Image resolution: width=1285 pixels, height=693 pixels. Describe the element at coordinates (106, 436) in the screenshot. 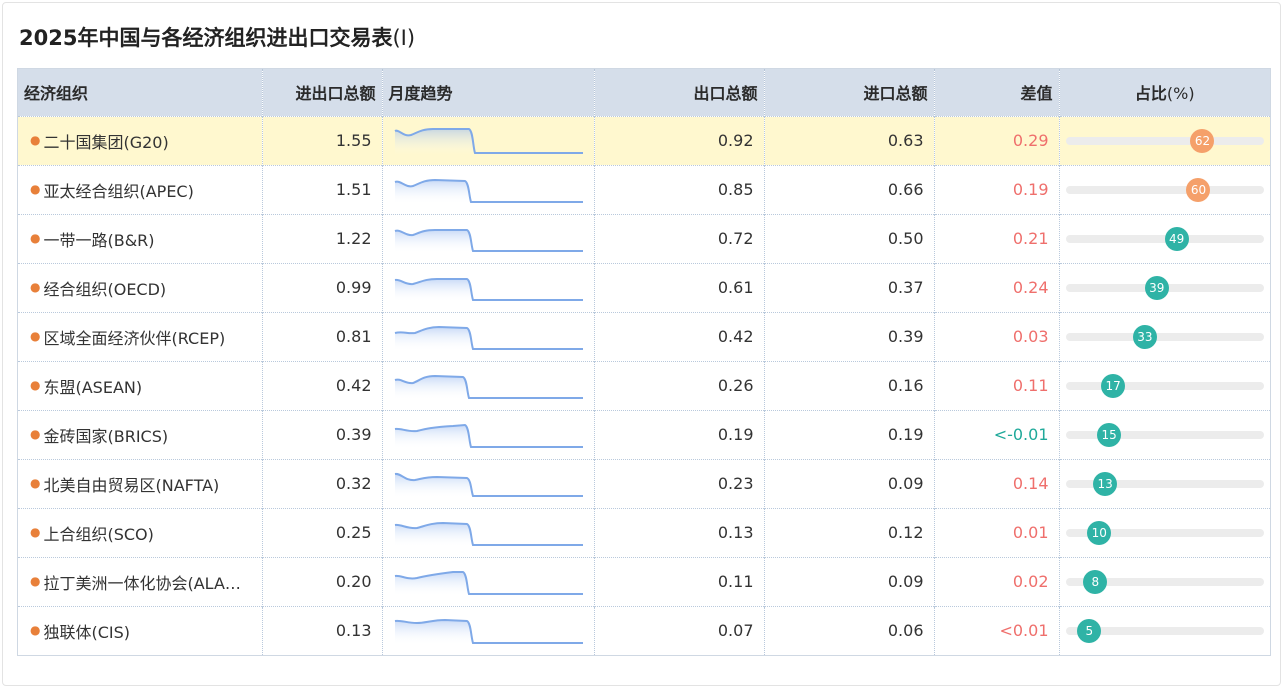

I see `org-name: 金砖国家(BRICS)` at that location.